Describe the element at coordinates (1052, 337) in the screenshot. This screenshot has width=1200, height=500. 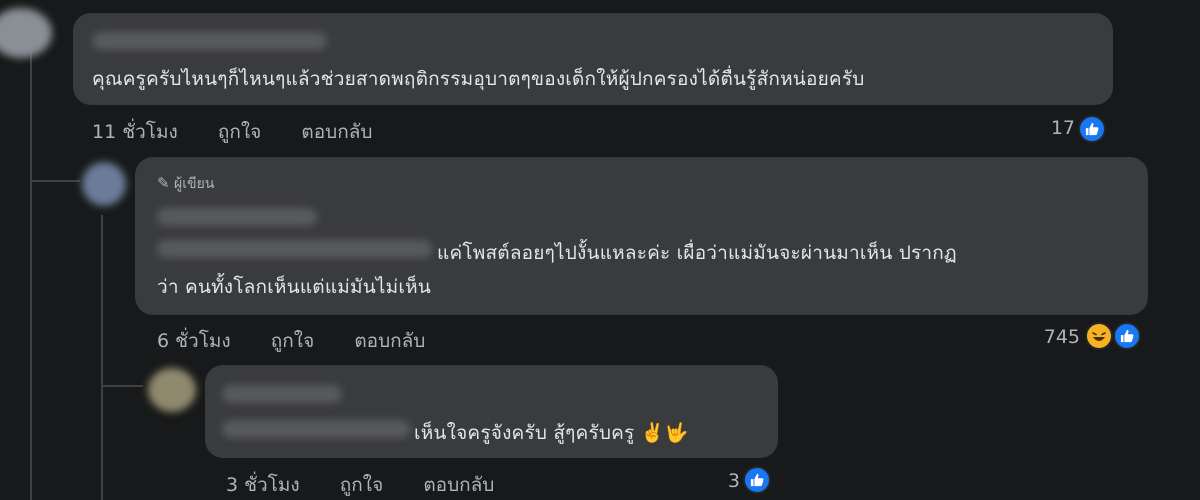
I see `reaction-count: 745` at that location.